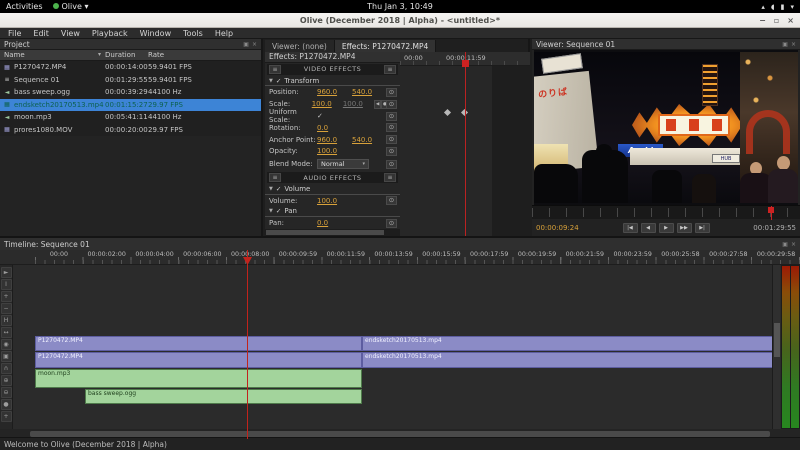  Describe the element at coordinates (6, 284) in the screenshot. I see `edit-tool: I` at that location.